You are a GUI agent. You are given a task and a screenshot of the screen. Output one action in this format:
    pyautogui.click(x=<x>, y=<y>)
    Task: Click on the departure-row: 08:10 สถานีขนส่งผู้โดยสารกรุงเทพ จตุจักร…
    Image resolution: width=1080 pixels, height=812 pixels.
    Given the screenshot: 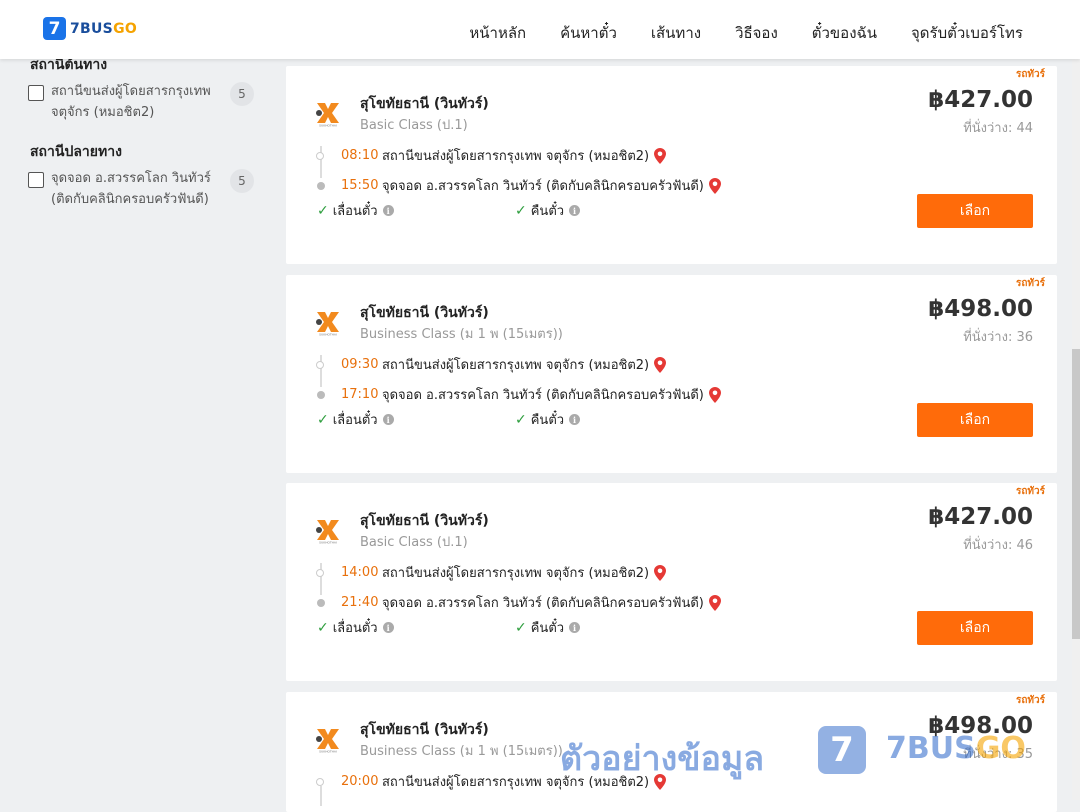 What is the action you would take?
    pyautogui.click(x=504, y=155)
    